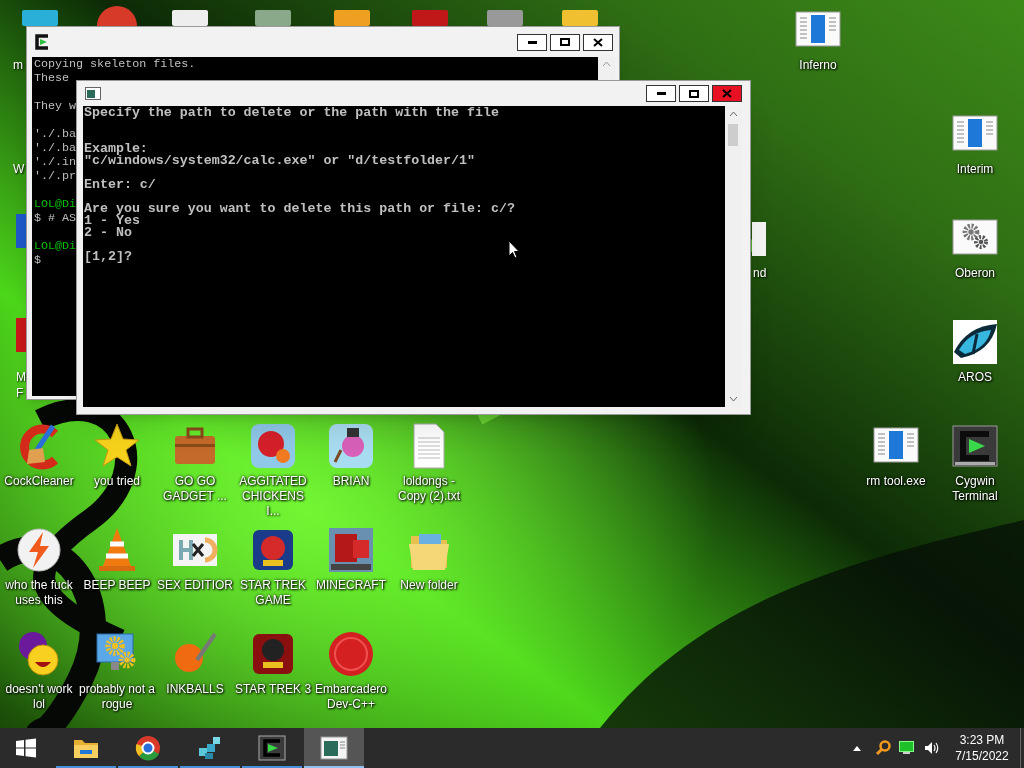  Describe the element at coordinates (279, 161) in the screenshot. I see `console-line: "c/windows/system32/calc.exe" or "d/testfolder/1"` at that location.